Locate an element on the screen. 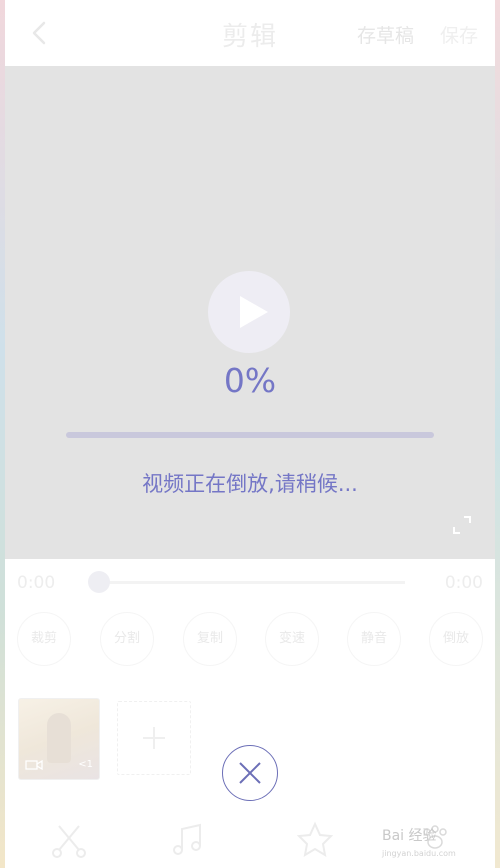 The height and width of the screenshot is (868, 500). clip-thumbnail: <1 is located at coordinates (59, 739).